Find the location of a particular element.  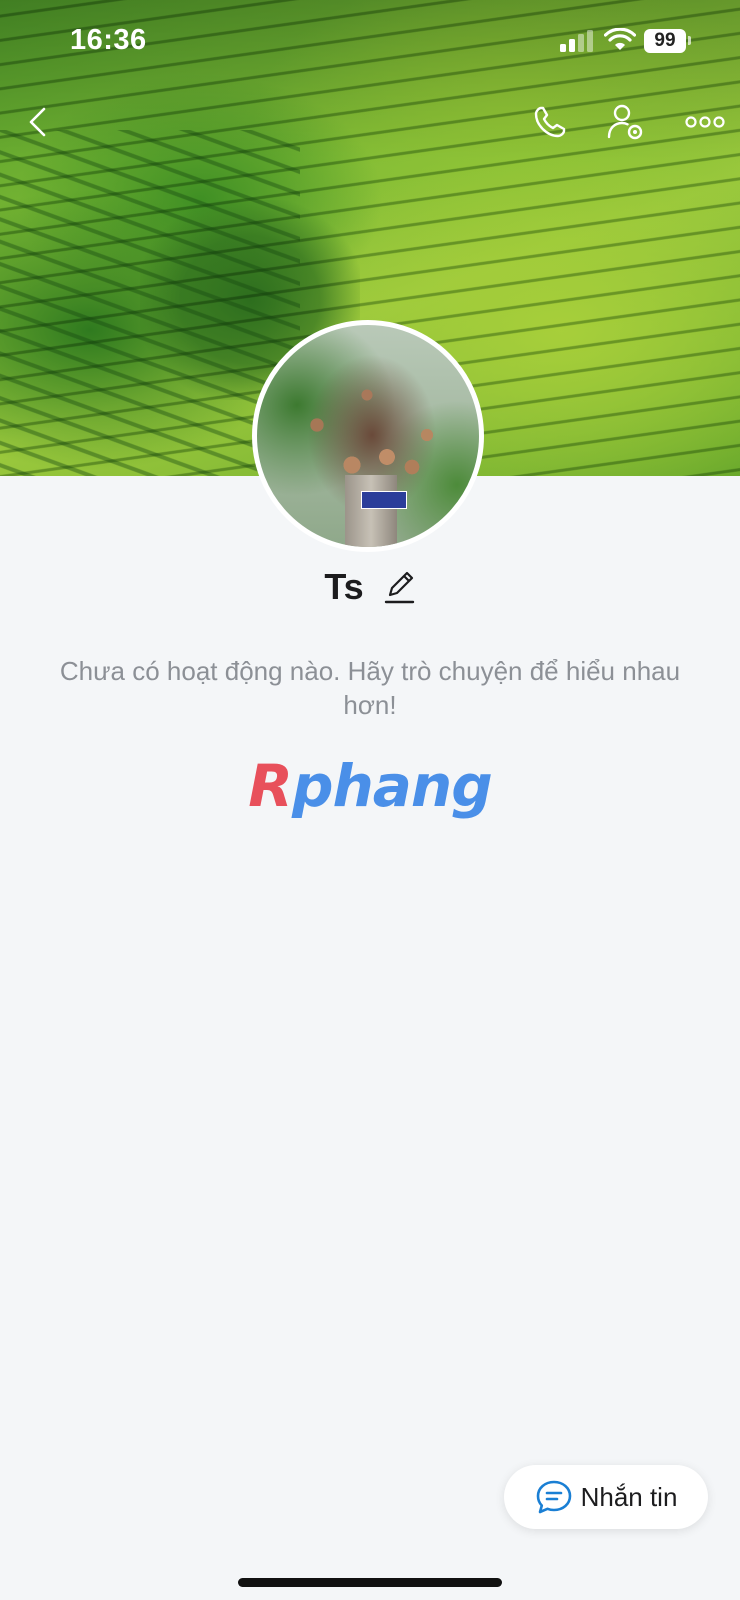

battery-indicator: 99 is located at coordinates (665, 41).